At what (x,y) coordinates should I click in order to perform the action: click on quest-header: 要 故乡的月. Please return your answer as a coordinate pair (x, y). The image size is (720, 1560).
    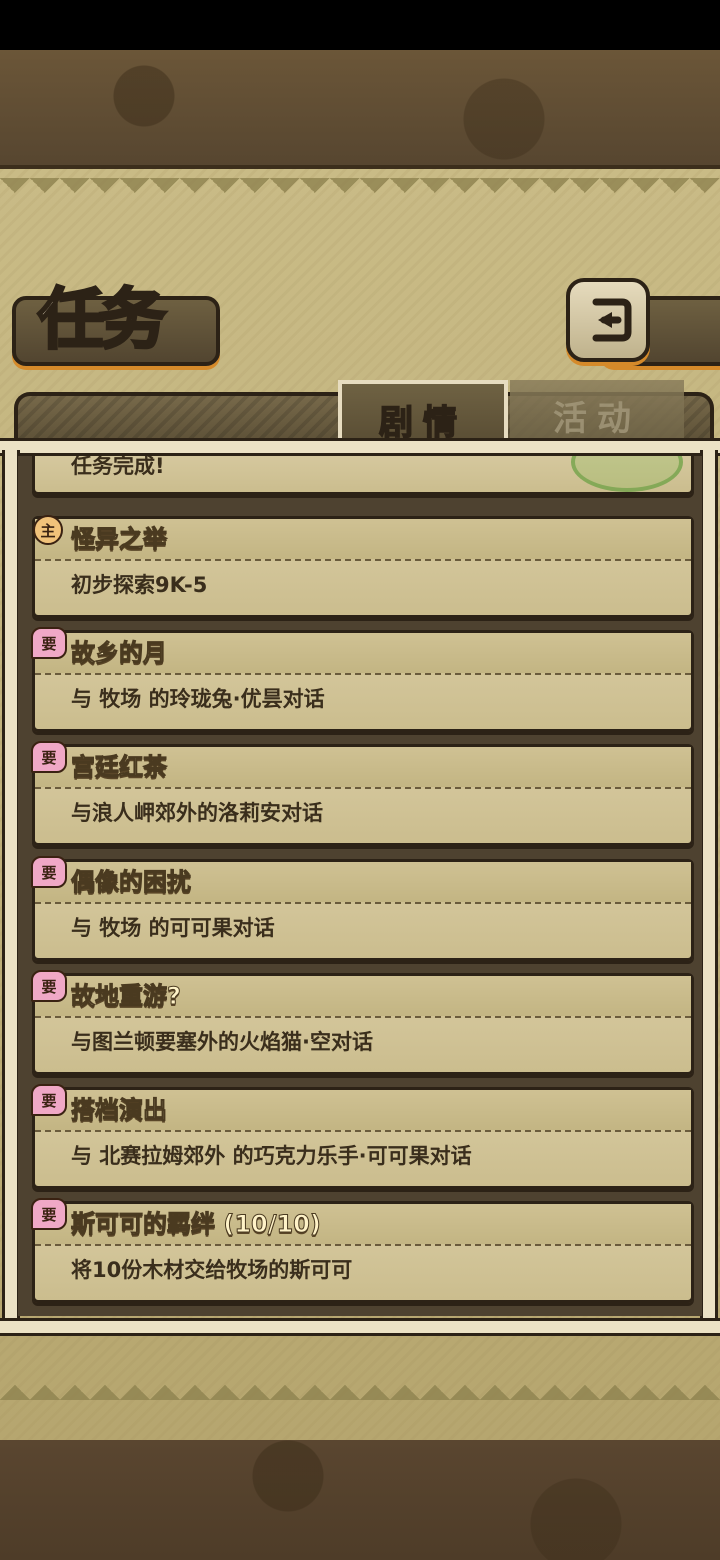
    Looking at the image, I should click on (361, 651).